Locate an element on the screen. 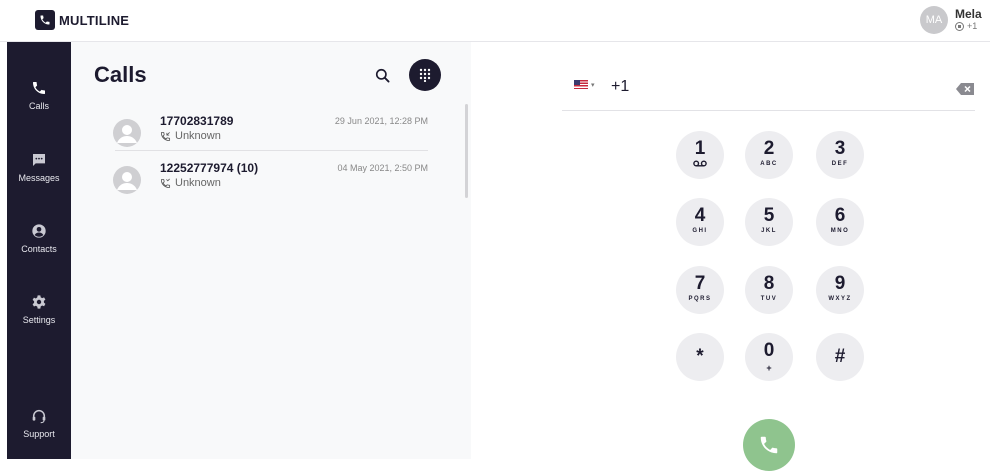 This screenshot has width=990, height=471. backspace-icon is located at coordinates (965, 89).